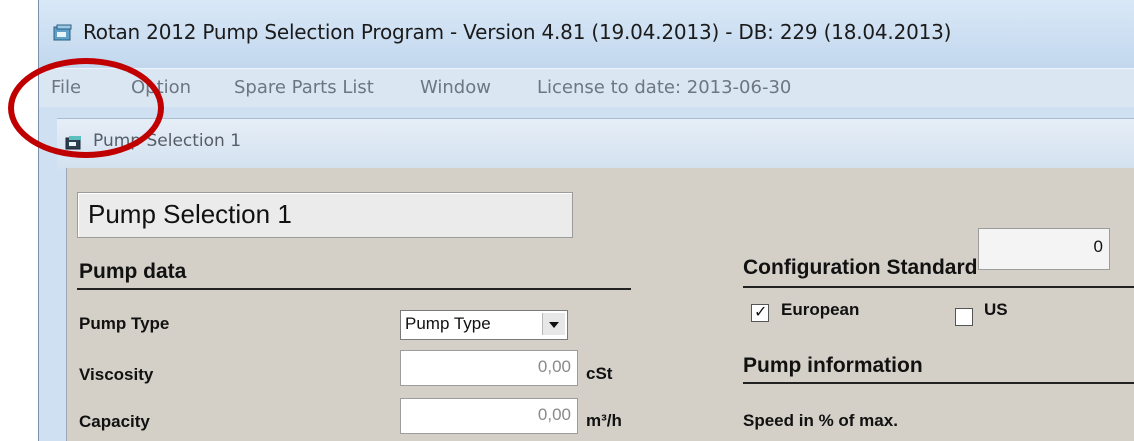 Image resolution: width=1134 pixels, height=441 pixels. What do you see at coordinates (448, 323) in the screenshot?
I see `pump-type-selected: Pump Type` at bounding box center [448, 323].